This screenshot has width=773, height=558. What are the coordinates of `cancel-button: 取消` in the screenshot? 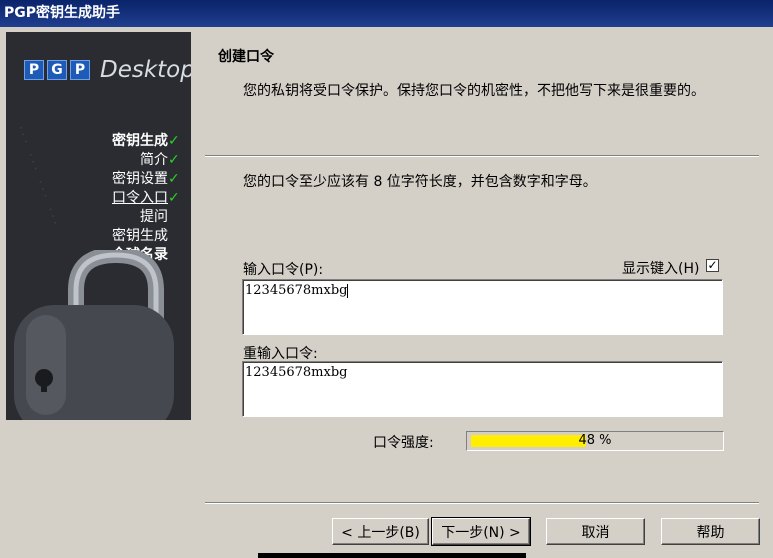 It's located at (595, 531).